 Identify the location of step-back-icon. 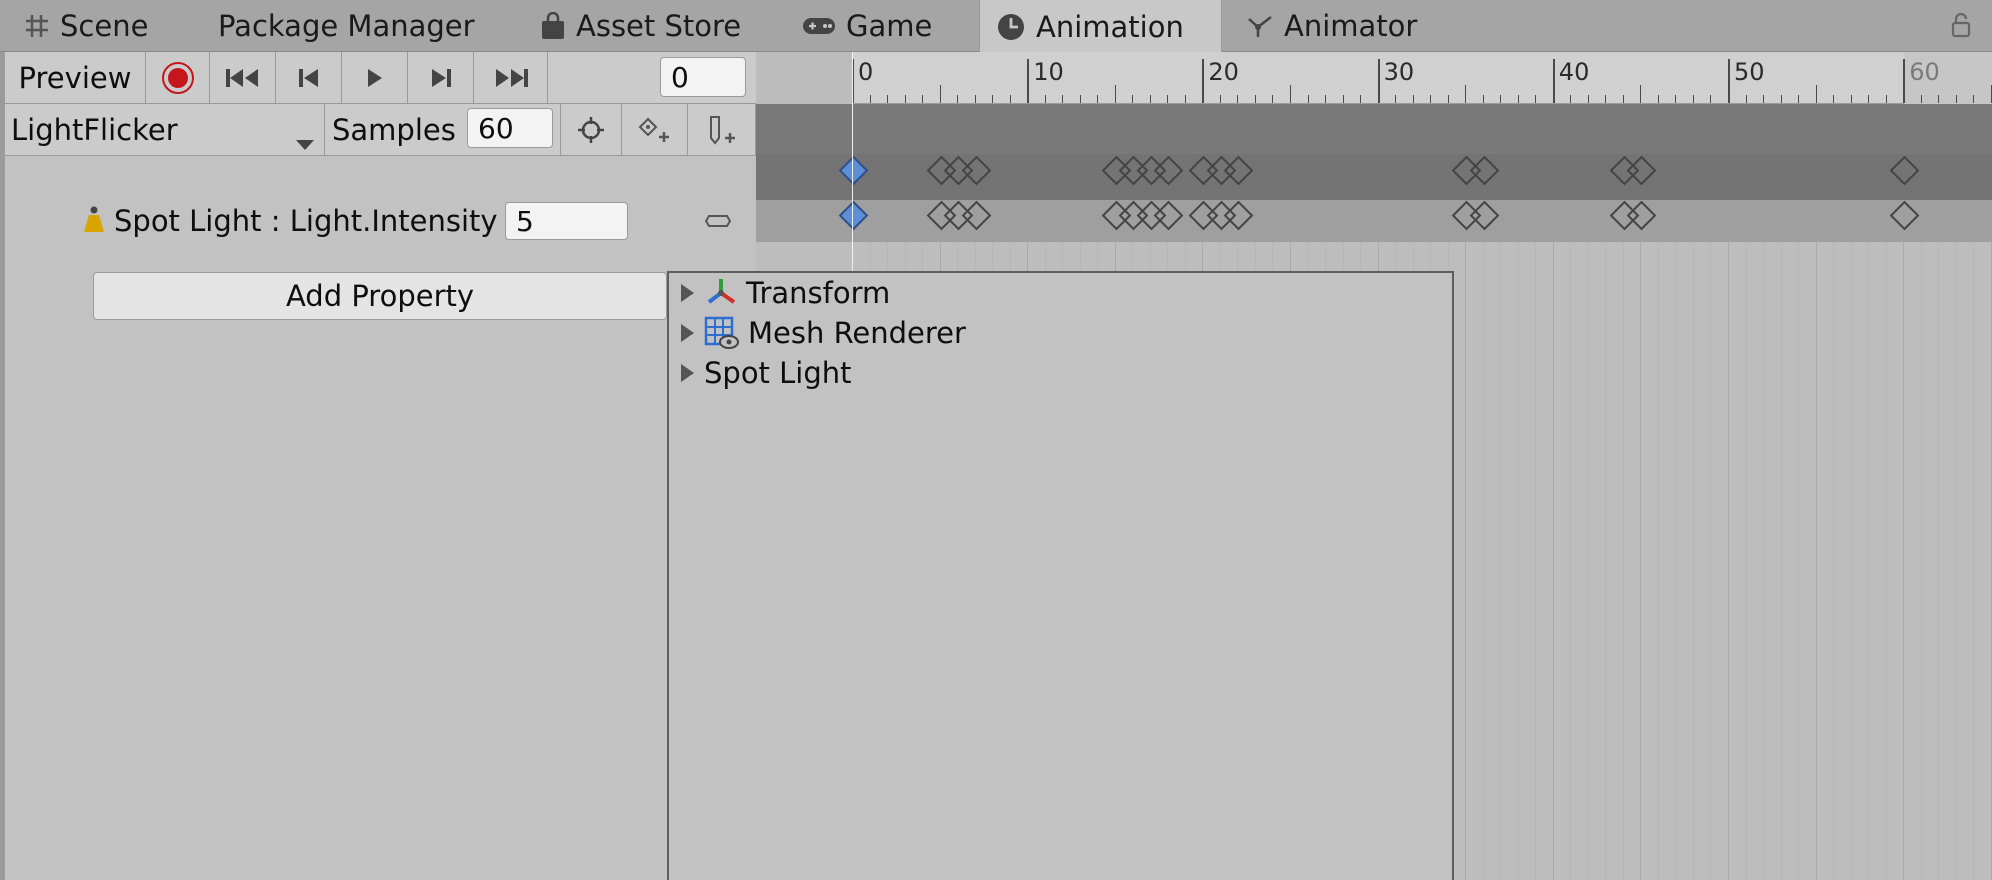
(308, 78).